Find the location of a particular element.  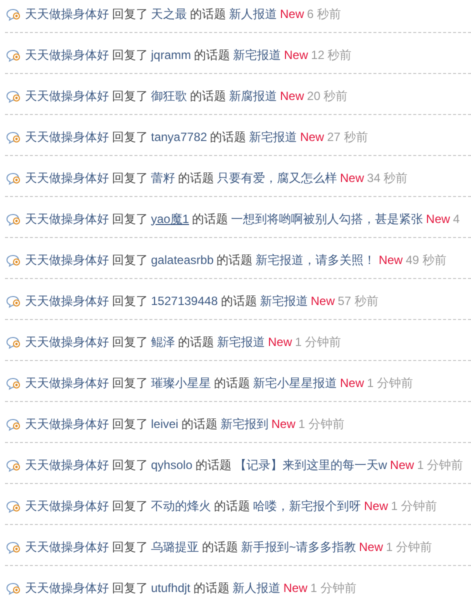

user-link: 乌璐提亚 is located at coordinates (175, 547).